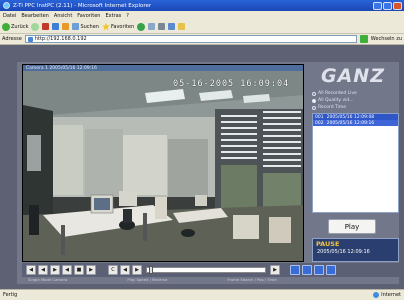  What do you see at coordinates (20, 26) in the screenshot?
I see `back-label: Zurück` at bounding box center [20, 26].